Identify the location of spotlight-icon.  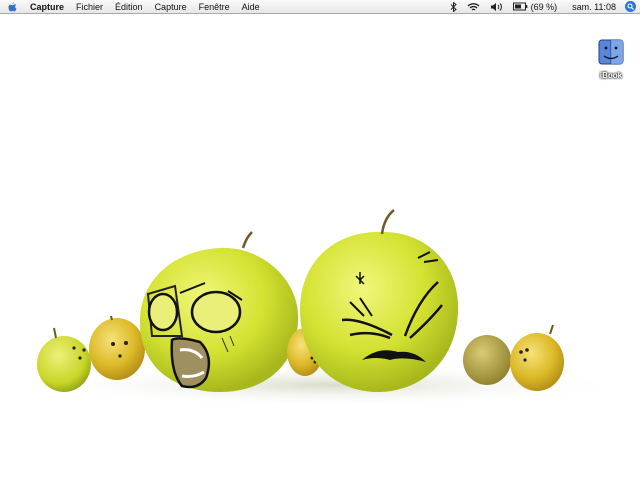
(630, 6).